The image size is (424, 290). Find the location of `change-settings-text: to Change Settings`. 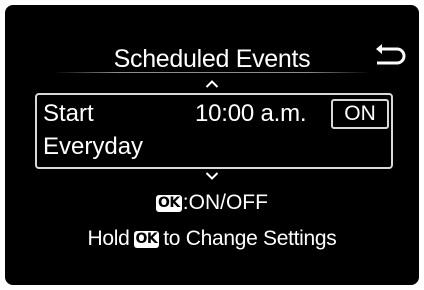

change-settings-text: to Change Settings is located at coordinates (250, 238).